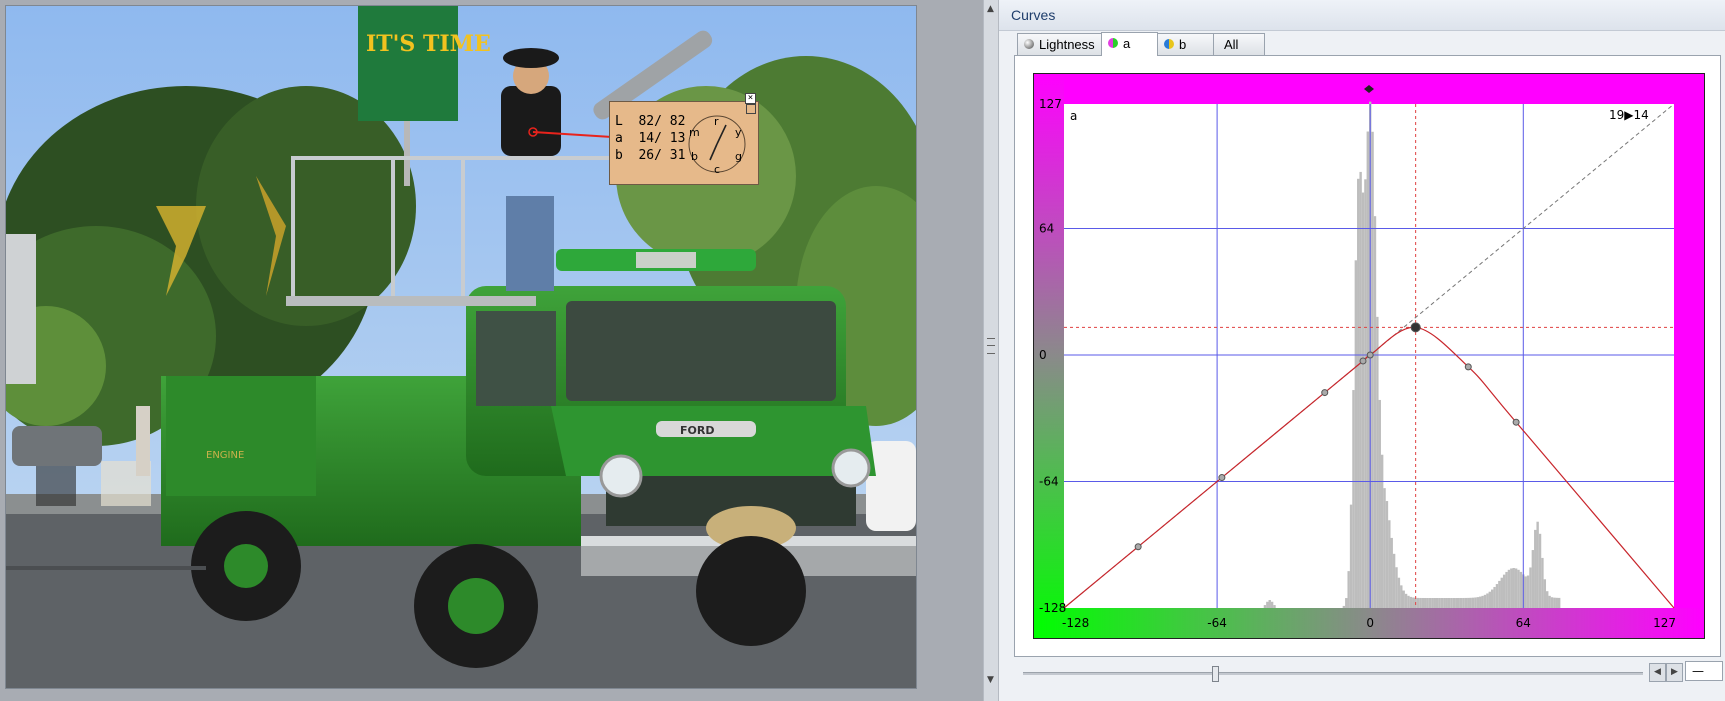  I want to click on y-tick-label: 127, so click(1050, 104).